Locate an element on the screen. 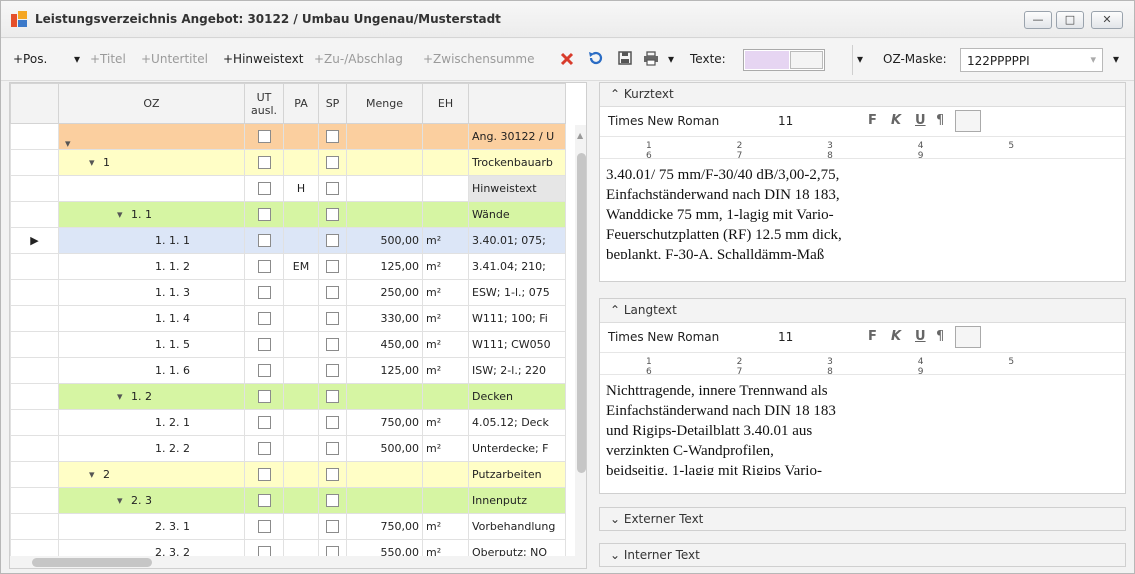  table-row: ▾ 1. 2 Decken is located at coordinates (288, 396).